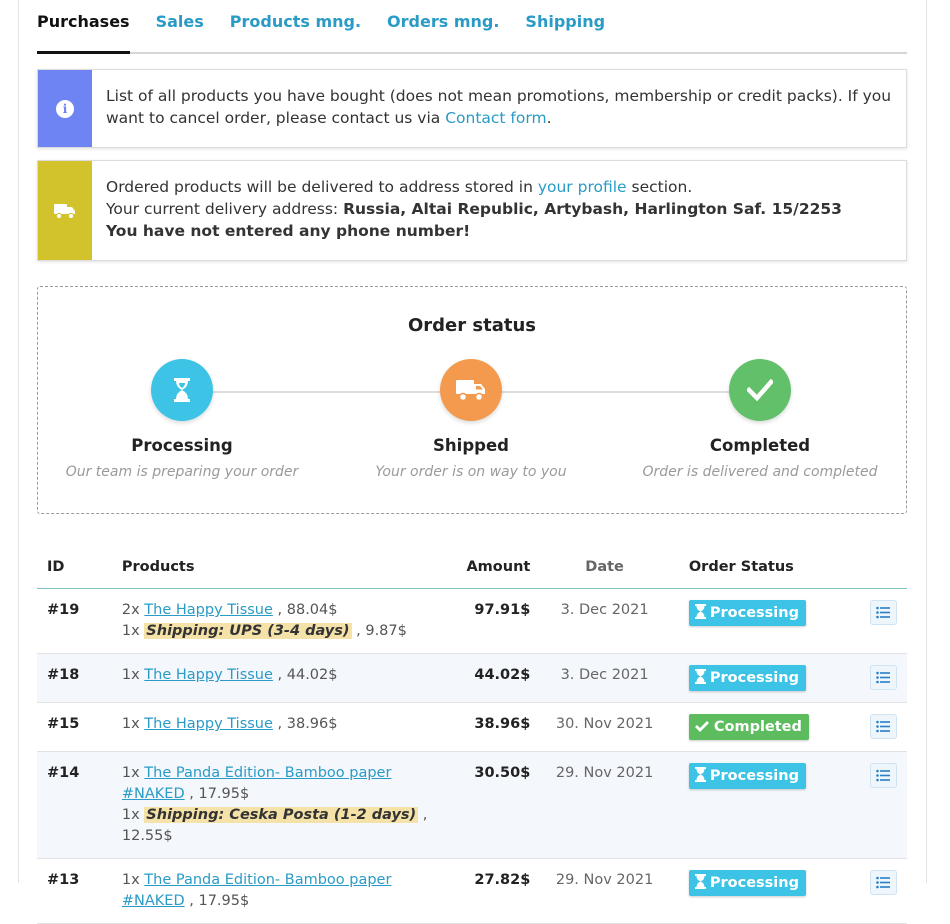 The height and width of the screenshot is (924, 950). I want to click on shipped-step-name: Shipped, so click(471, 445).